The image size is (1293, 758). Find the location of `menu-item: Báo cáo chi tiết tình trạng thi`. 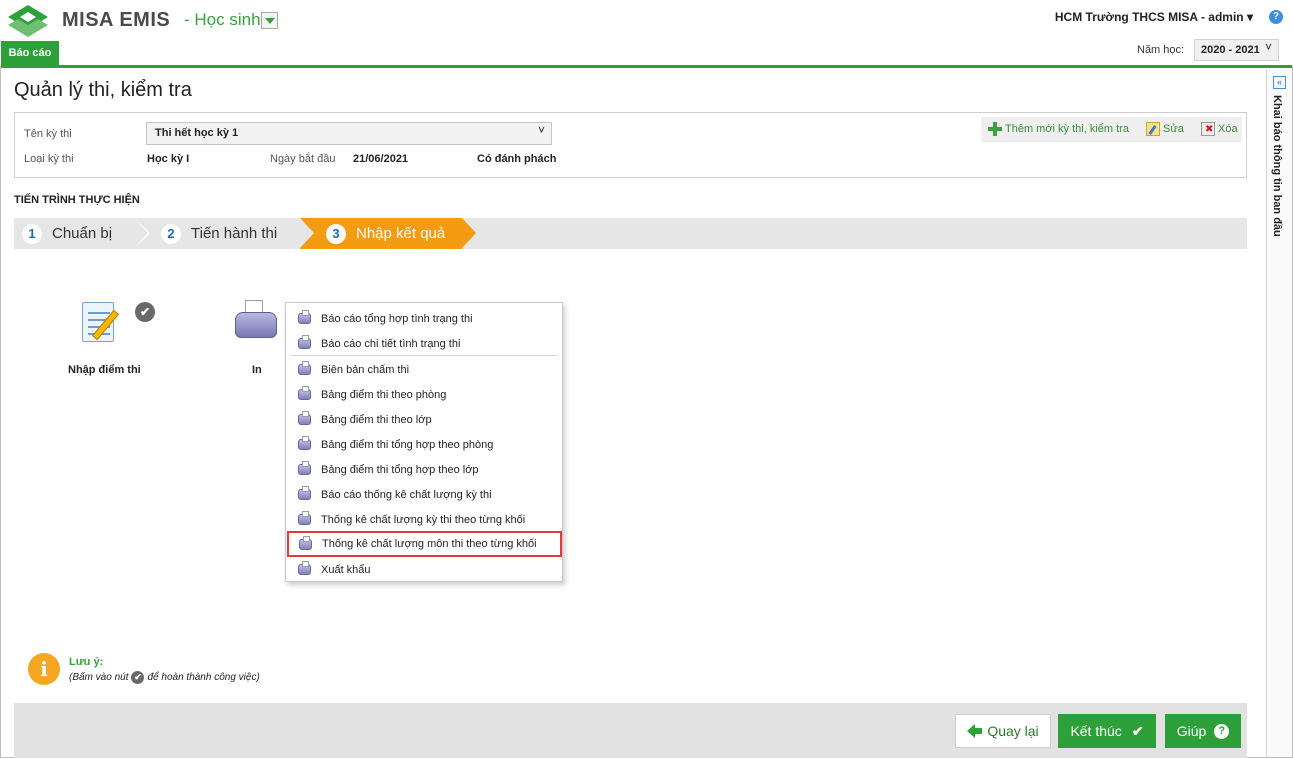

menu-item: Báo cáo chi tiết tình trạng thi is located at coordinates (424, 343).